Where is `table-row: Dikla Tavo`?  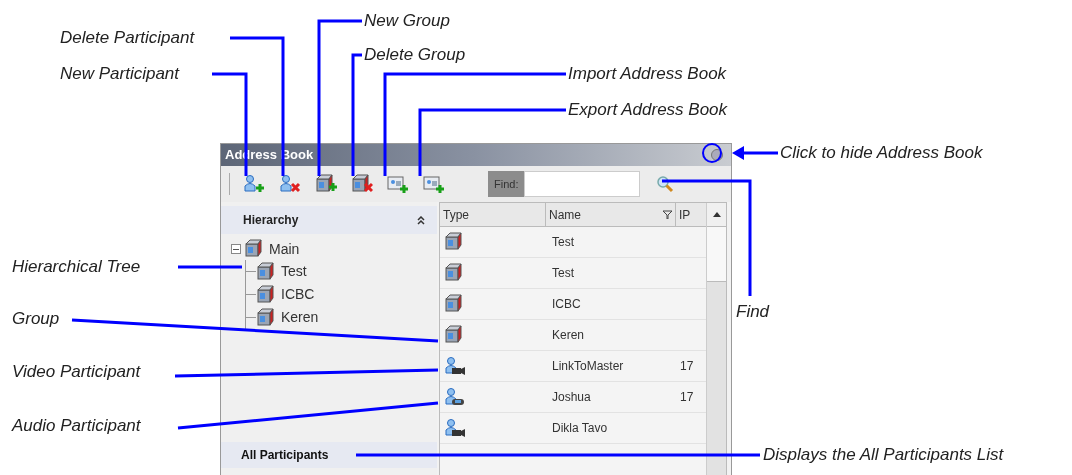
table-row: Dikla Tavo is located at coordinates (573, 428).